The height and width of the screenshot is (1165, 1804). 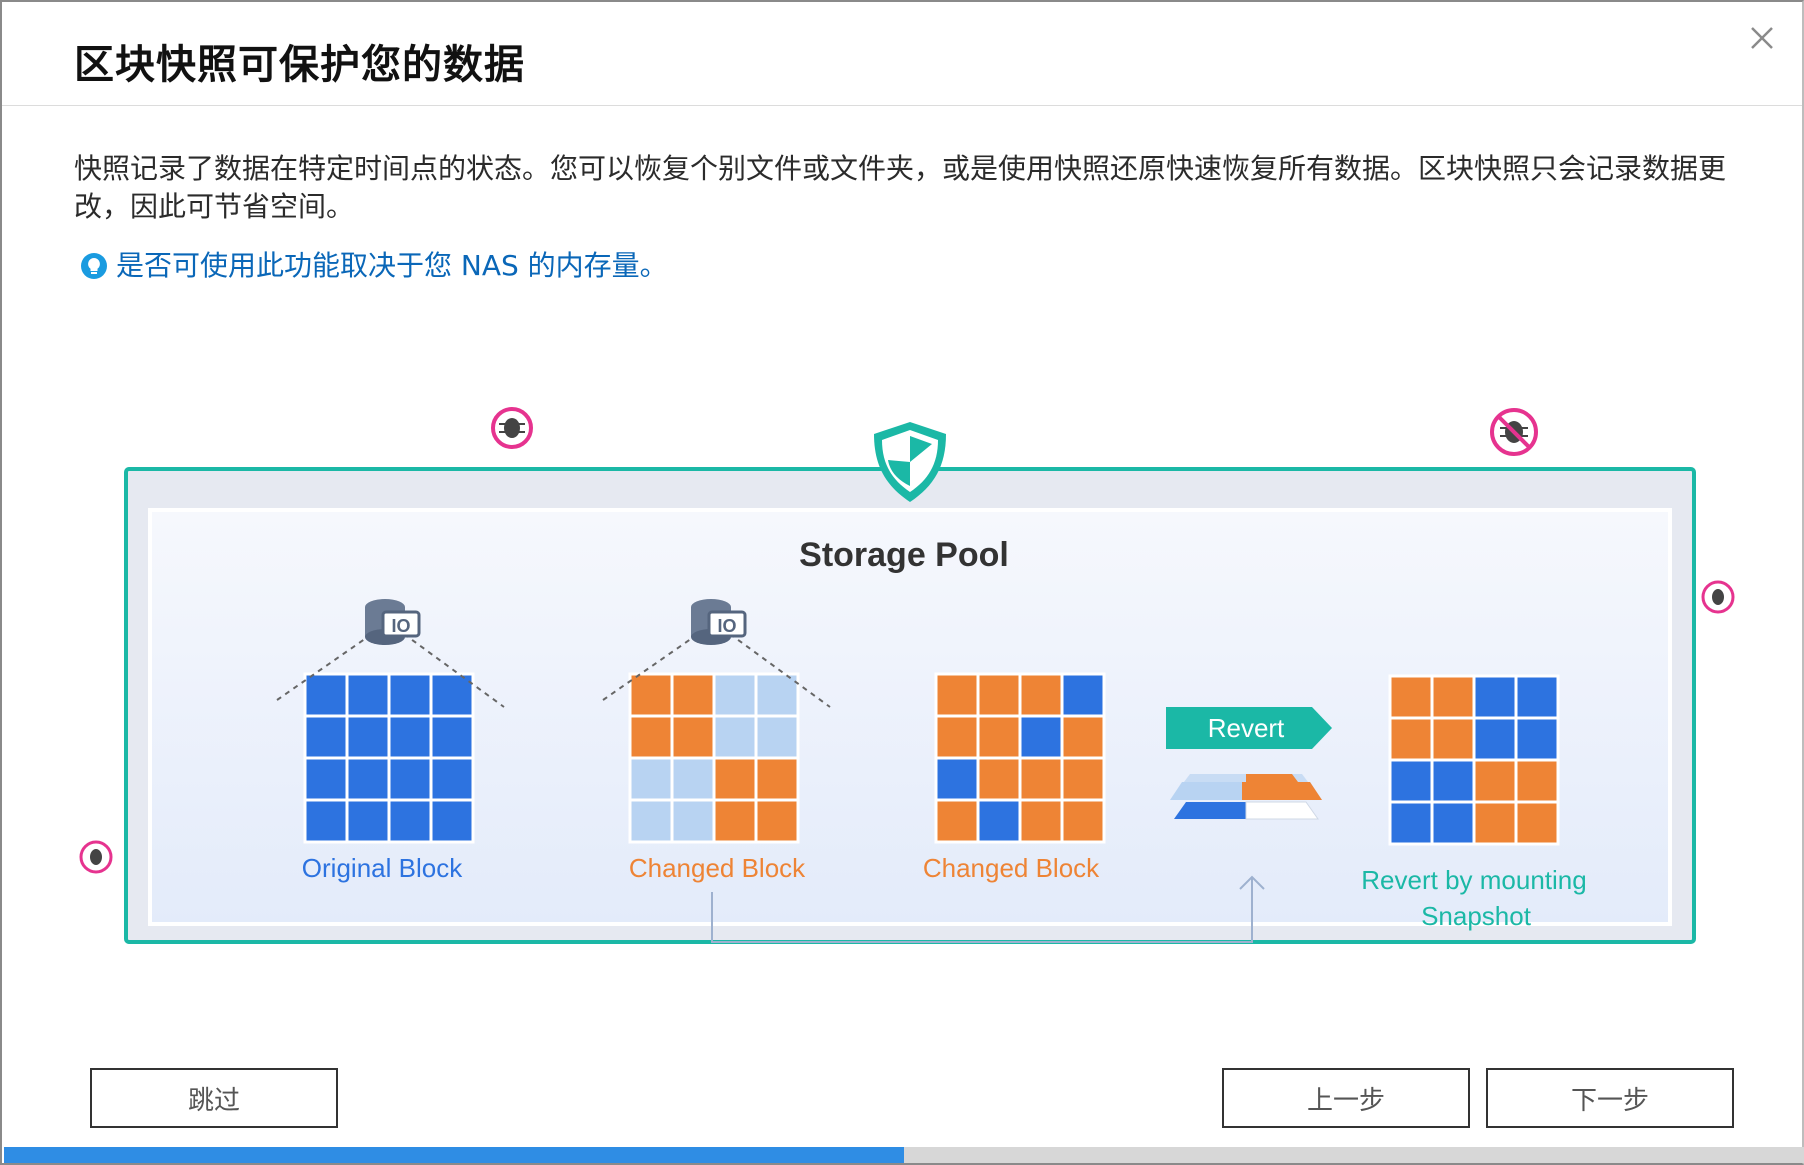 What do you see at coordinates (1473, 880) in the screenshot?
I see `revert-mount-label-line1: Revert by mounting` at bounding box center [1473, 880].